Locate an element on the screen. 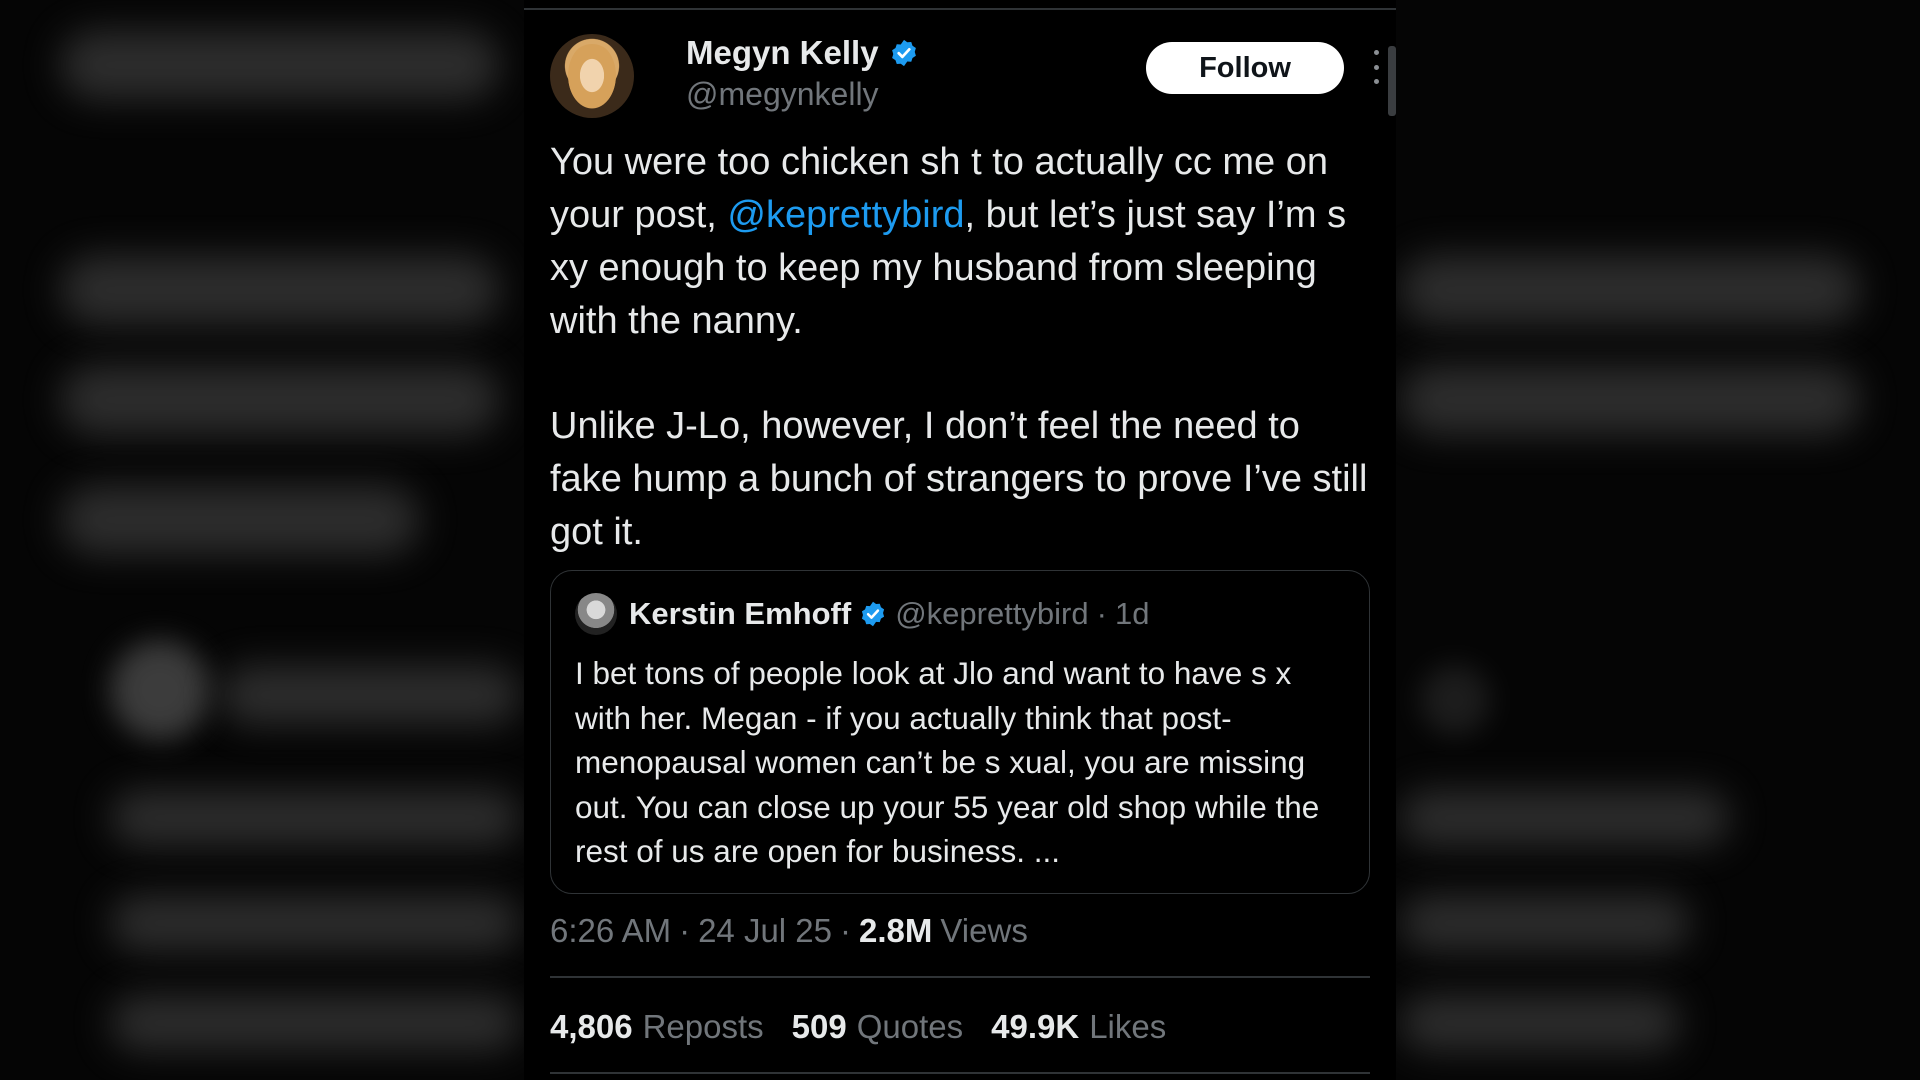 This screenshot has height=1080, width=1920. engagement-stats: 4,806 Reposts 509 Quotes 49.9K Likes is located at coordinates (858, 1027).